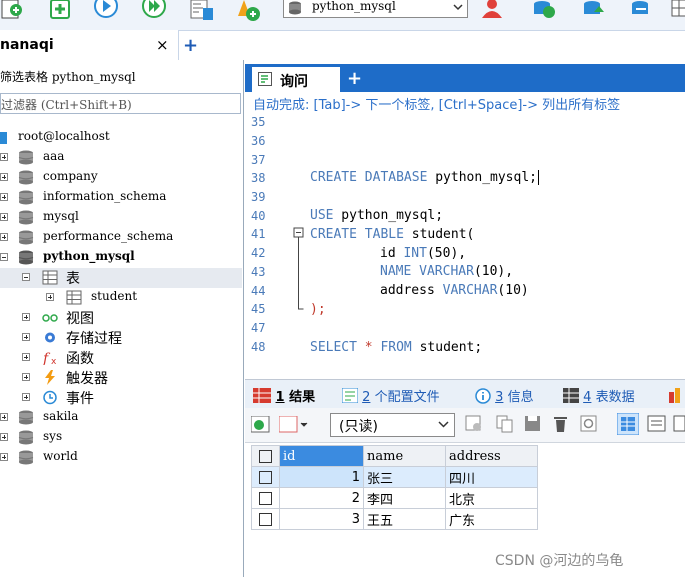 The height and width of the screenshot is (577, 685). I want to click on column-header-id: id, so click(321, 456).